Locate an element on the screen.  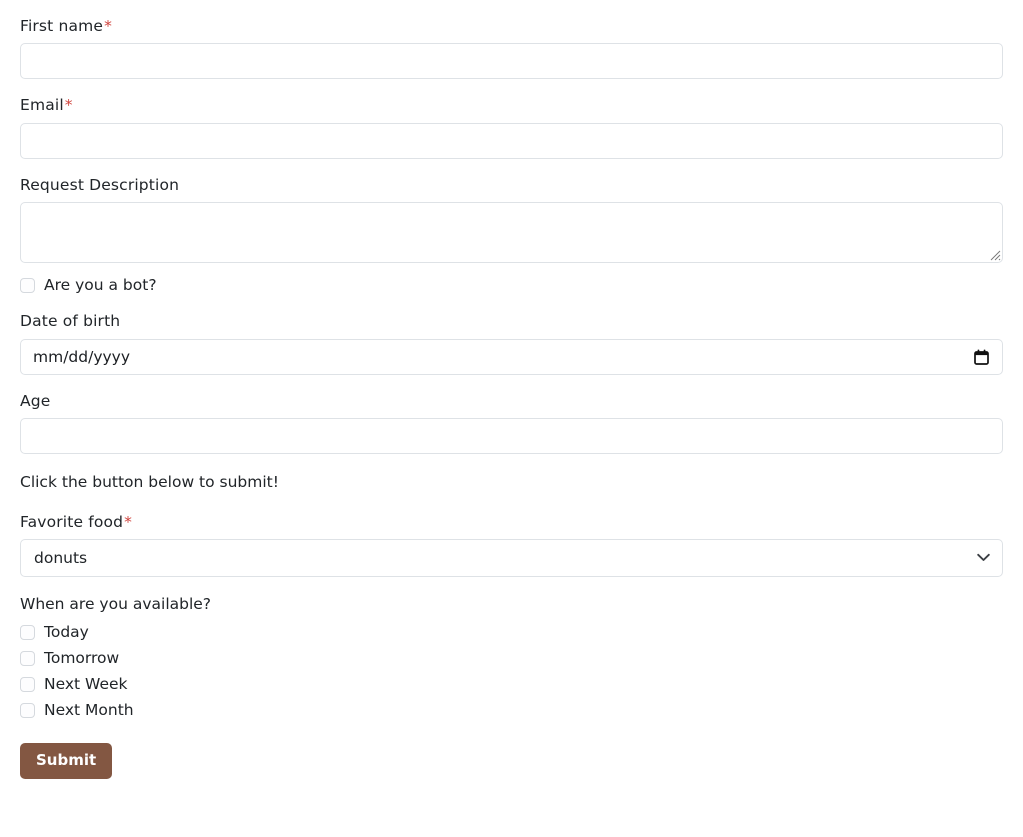
first-name-input is located at coordinates (511, 61).